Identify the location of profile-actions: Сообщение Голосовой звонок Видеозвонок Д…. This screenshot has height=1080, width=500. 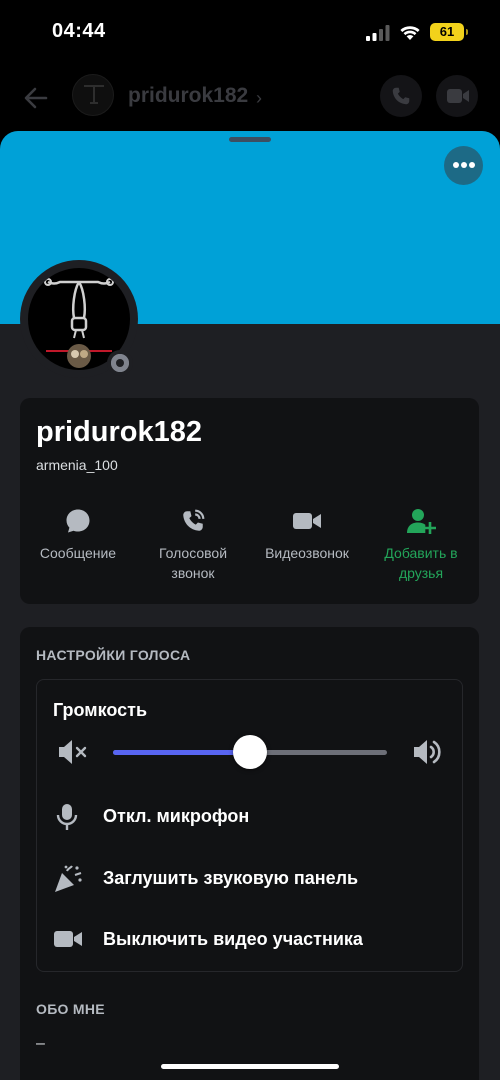
(249, 548).